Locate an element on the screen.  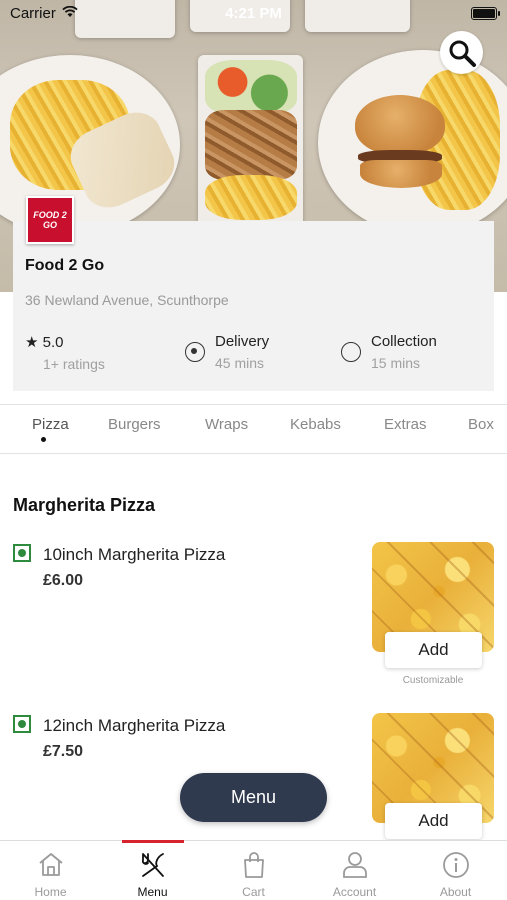
collection-label: Collection is located at coordinates (404, 341).